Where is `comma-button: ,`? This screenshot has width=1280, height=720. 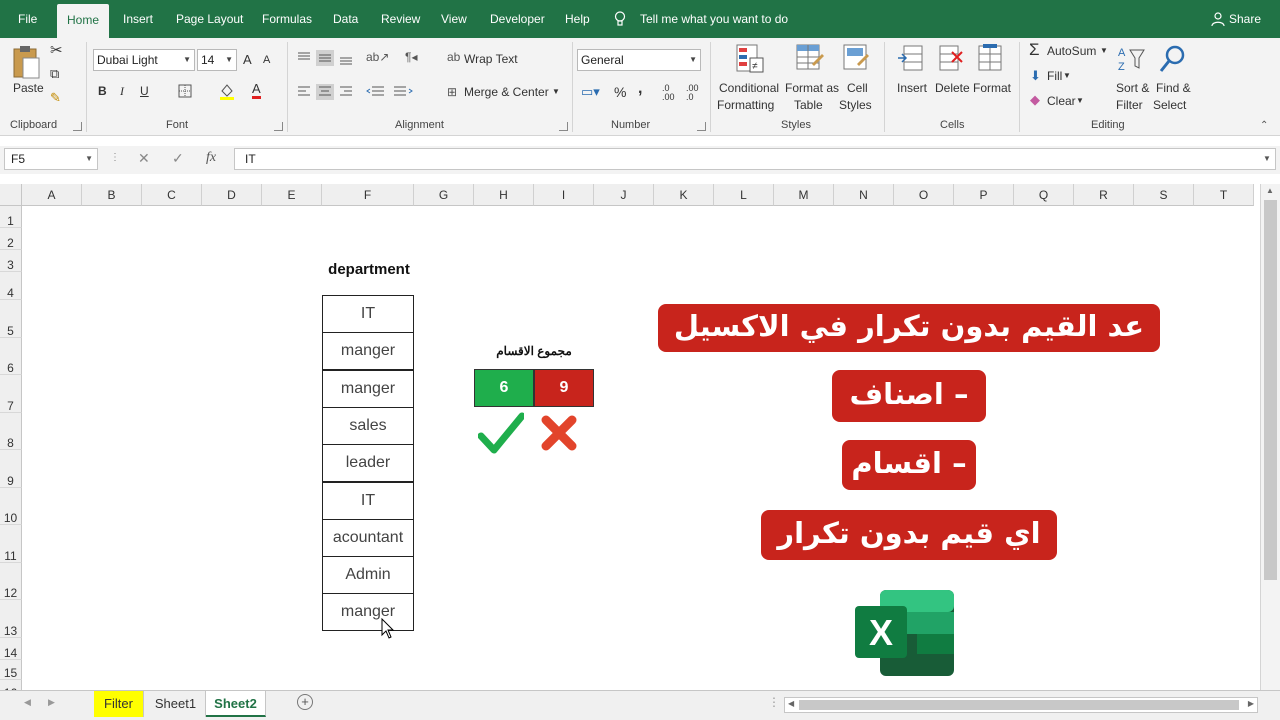 comma-button: , is located at coordinates (640, 89).